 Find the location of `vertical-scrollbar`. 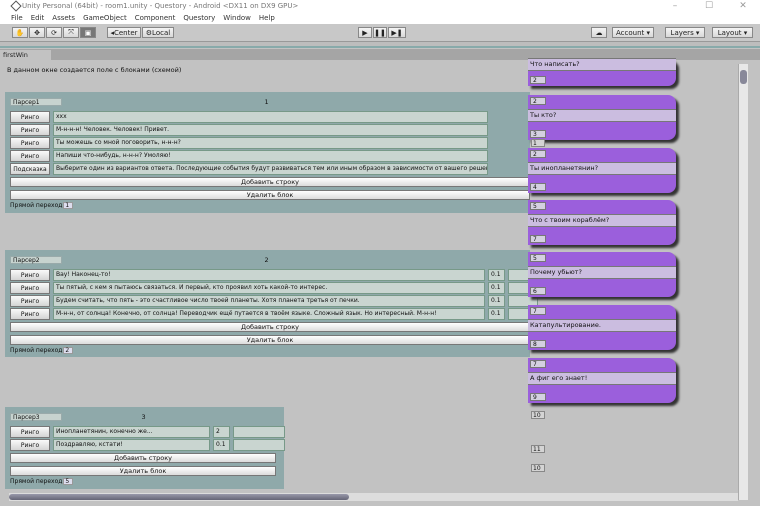

vertical-scrollbar is located at coordinates (743, 282).